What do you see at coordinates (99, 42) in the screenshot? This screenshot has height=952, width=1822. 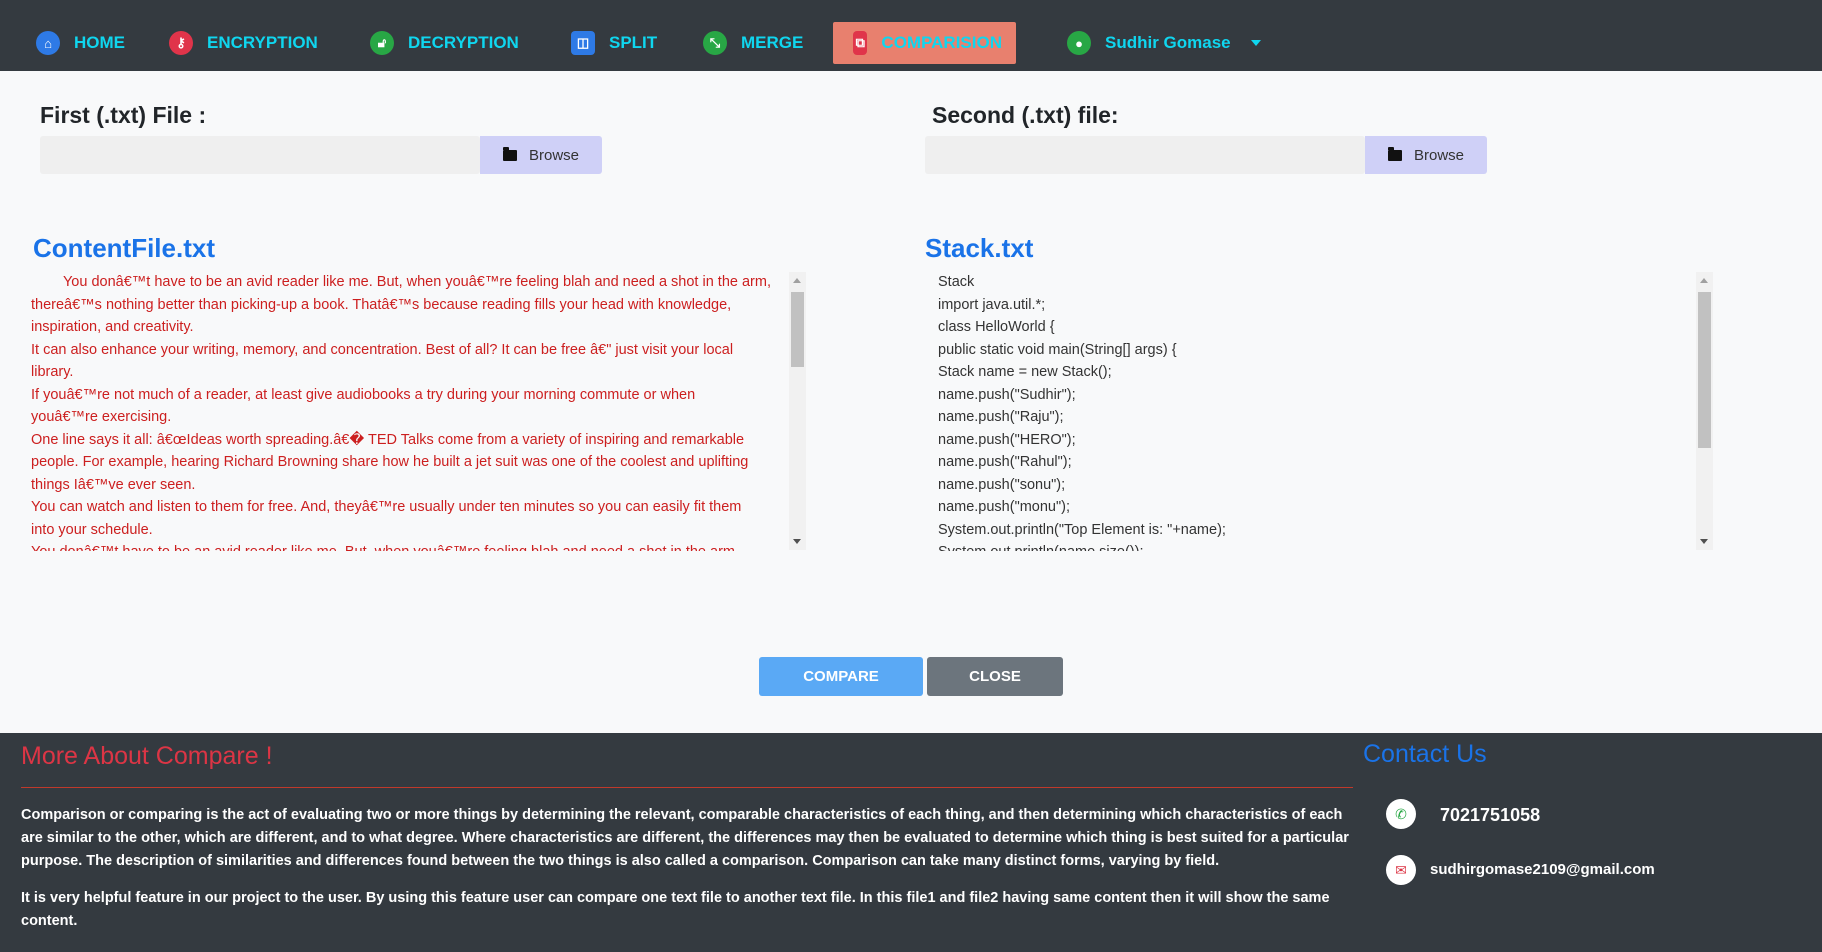 I see `nav-home-label: HOME` at bounding box center [99, 42].